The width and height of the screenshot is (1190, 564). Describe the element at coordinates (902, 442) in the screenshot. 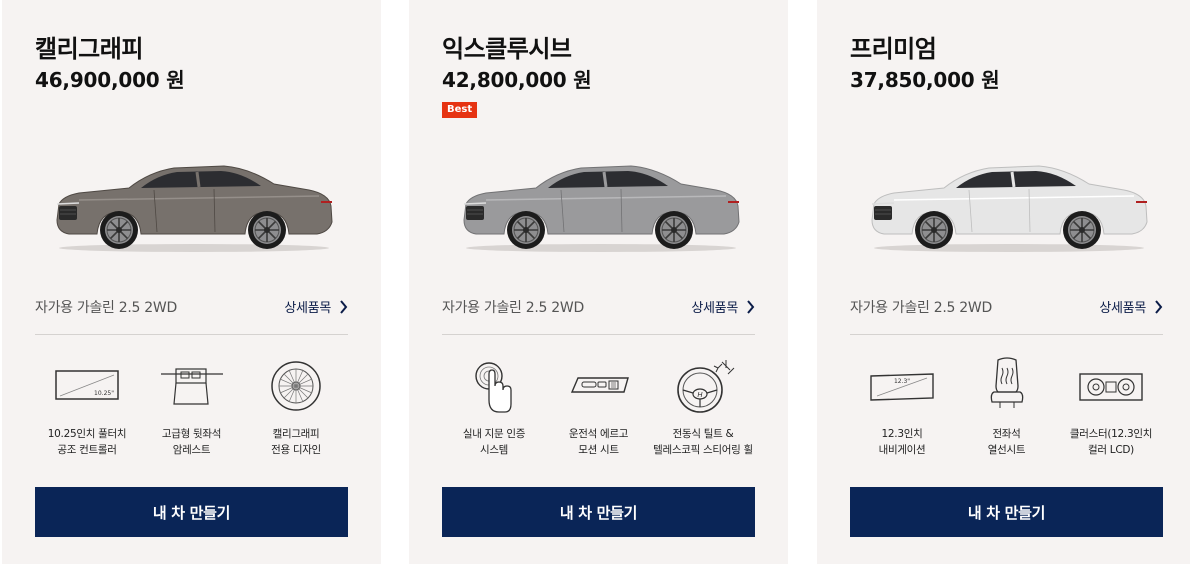

I see `feature-label: 12.3인치 내비게이션` at that location.